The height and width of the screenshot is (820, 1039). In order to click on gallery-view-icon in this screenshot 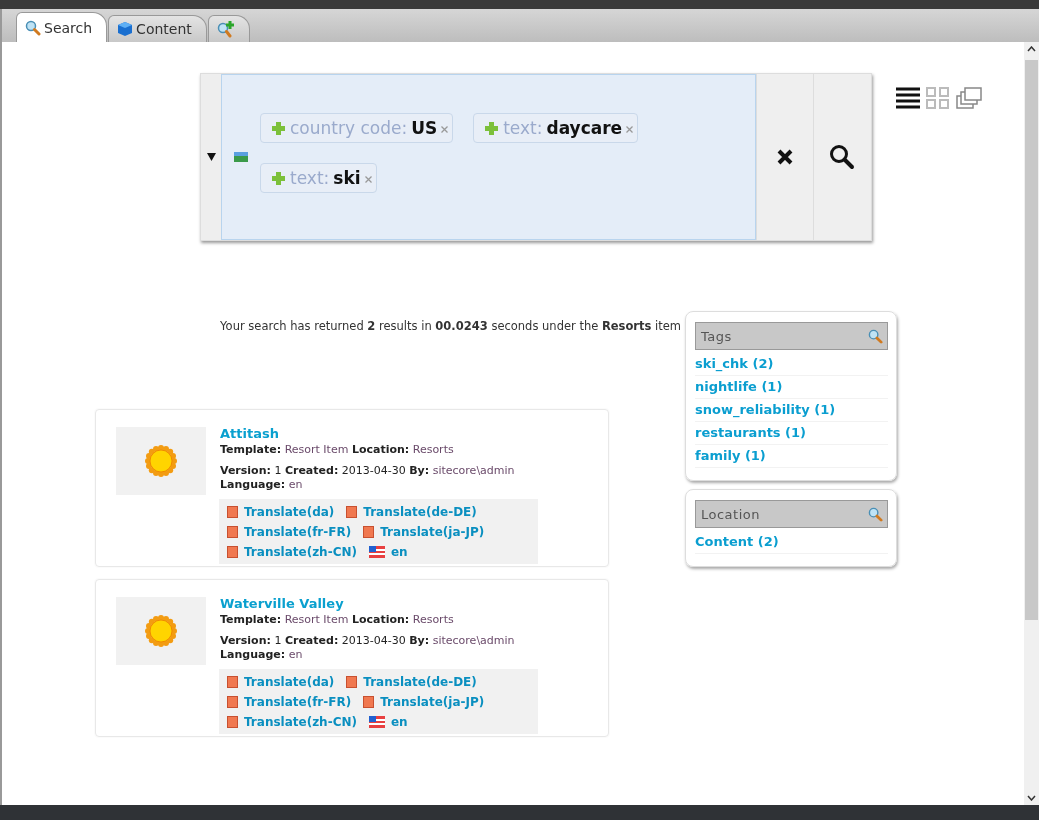, I will do `click(969, 98)`.